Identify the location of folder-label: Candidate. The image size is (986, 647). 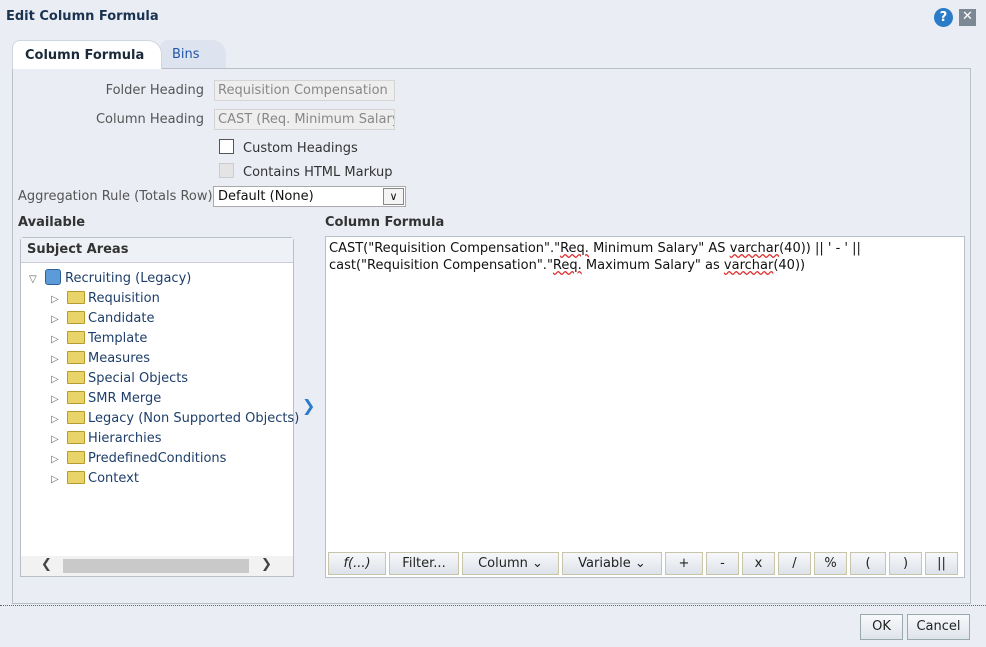
(121, 318).